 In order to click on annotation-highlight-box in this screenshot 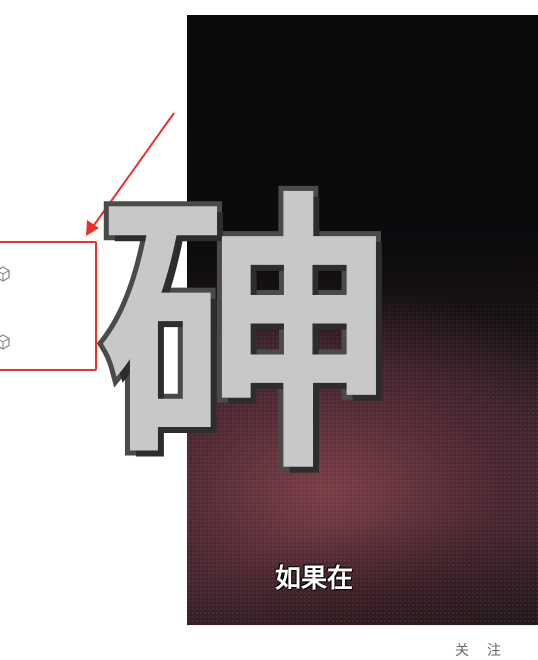, I will do `click(48, 306)`.